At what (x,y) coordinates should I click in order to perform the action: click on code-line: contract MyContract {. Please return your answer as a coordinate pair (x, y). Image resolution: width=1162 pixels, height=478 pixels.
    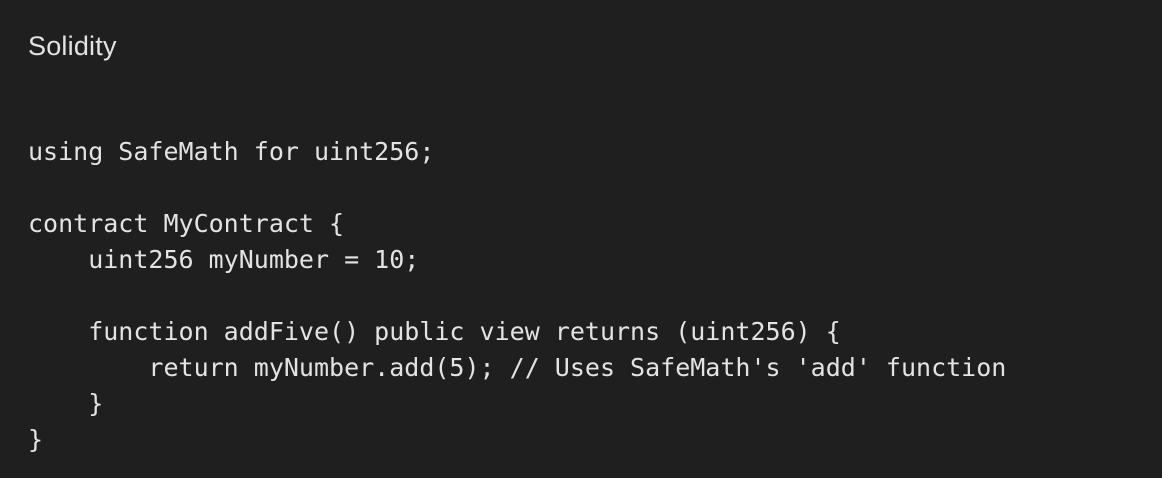
    Looking at the image, I should click on (186, 223).